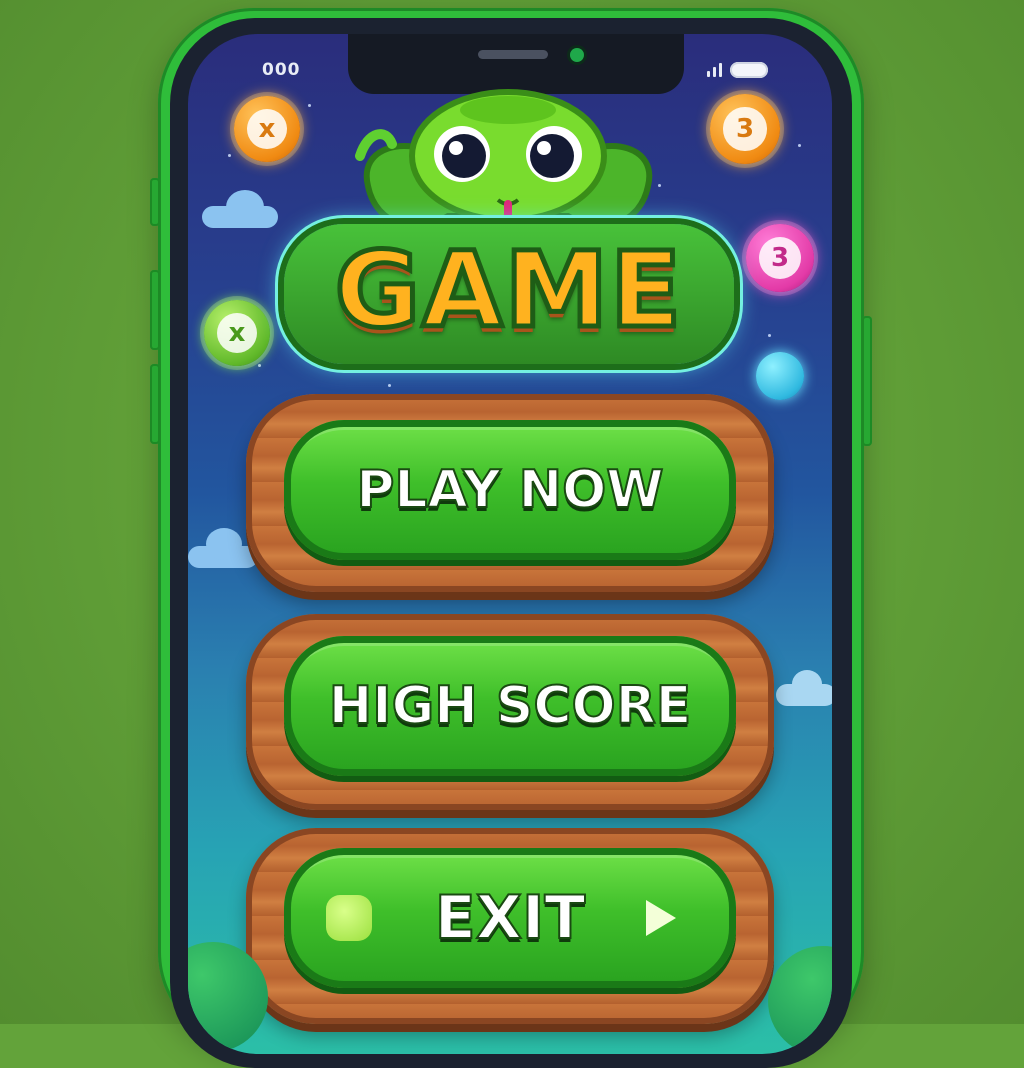  I want to click on phone-power-button, so click(867, 381).